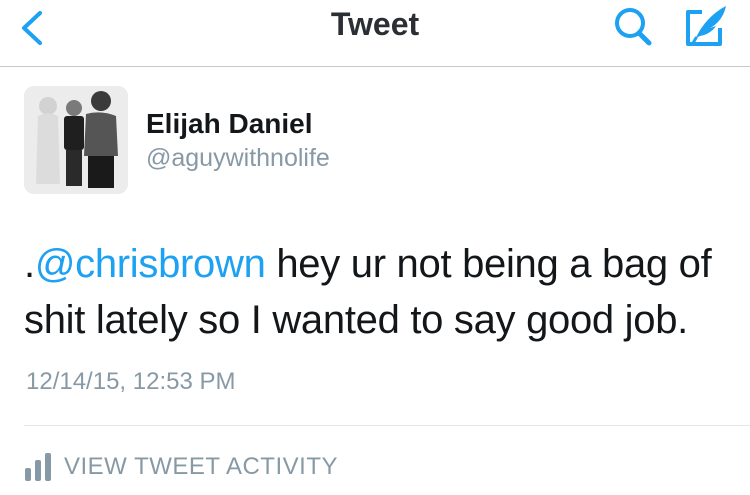 This screenshot has width=750, height=495. Describe the element at coordinates (387, 425) in the screenshot. I see `divider` at that location.